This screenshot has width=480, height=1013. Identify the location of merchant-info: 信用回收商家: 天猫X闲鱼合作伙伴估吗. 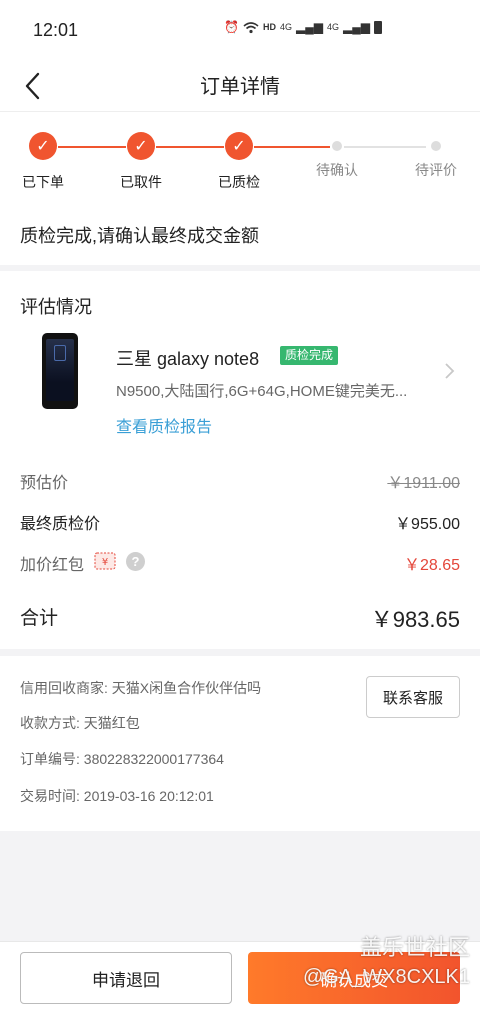
(141, 688).